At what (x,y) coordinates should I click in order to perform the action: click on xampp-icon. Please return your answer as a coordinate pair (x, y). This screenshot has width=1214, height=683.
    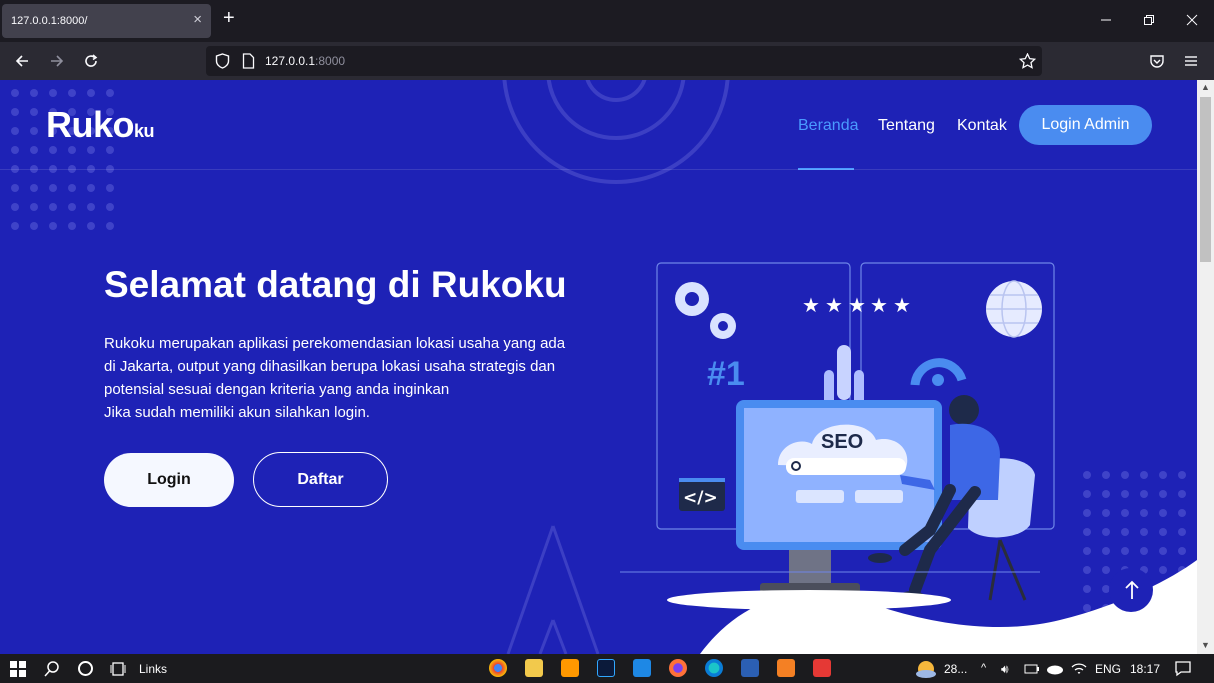
    Looking at the image, I should click on (786, 668).